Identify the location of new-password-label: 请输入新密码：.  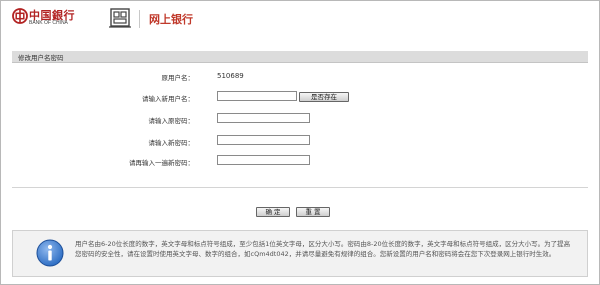
(171, 143).